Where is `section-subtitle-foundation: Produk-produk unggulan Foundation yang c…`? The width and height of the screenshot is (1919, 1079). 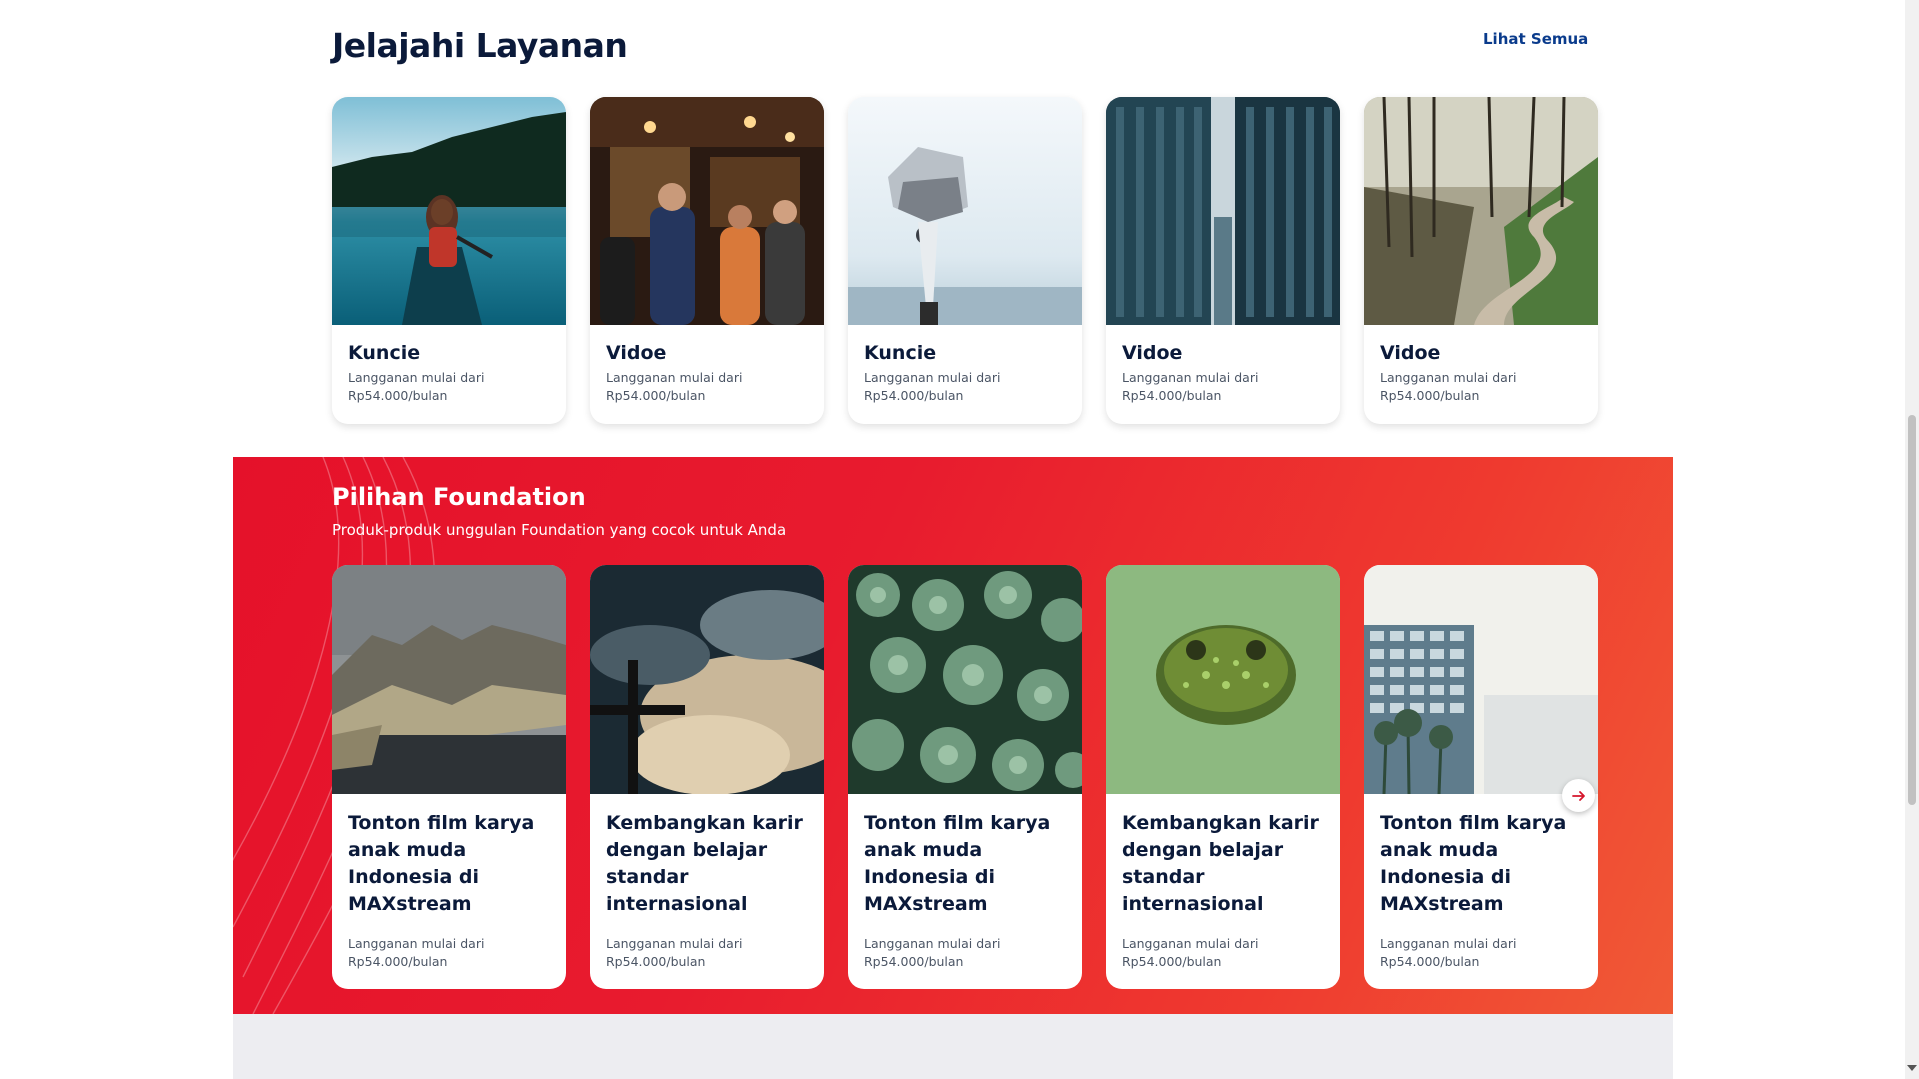 section-subtitle-foundation: Produk-produk unggulan Foundation yang c… is located at coordinates (559, 530).